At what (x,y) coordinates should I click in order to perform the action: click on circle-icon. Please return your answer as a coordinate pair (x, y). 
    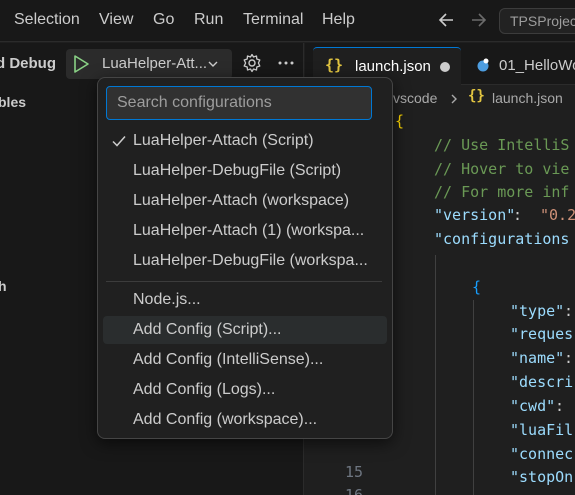
    Looking at the image, I should click on (483, 65).